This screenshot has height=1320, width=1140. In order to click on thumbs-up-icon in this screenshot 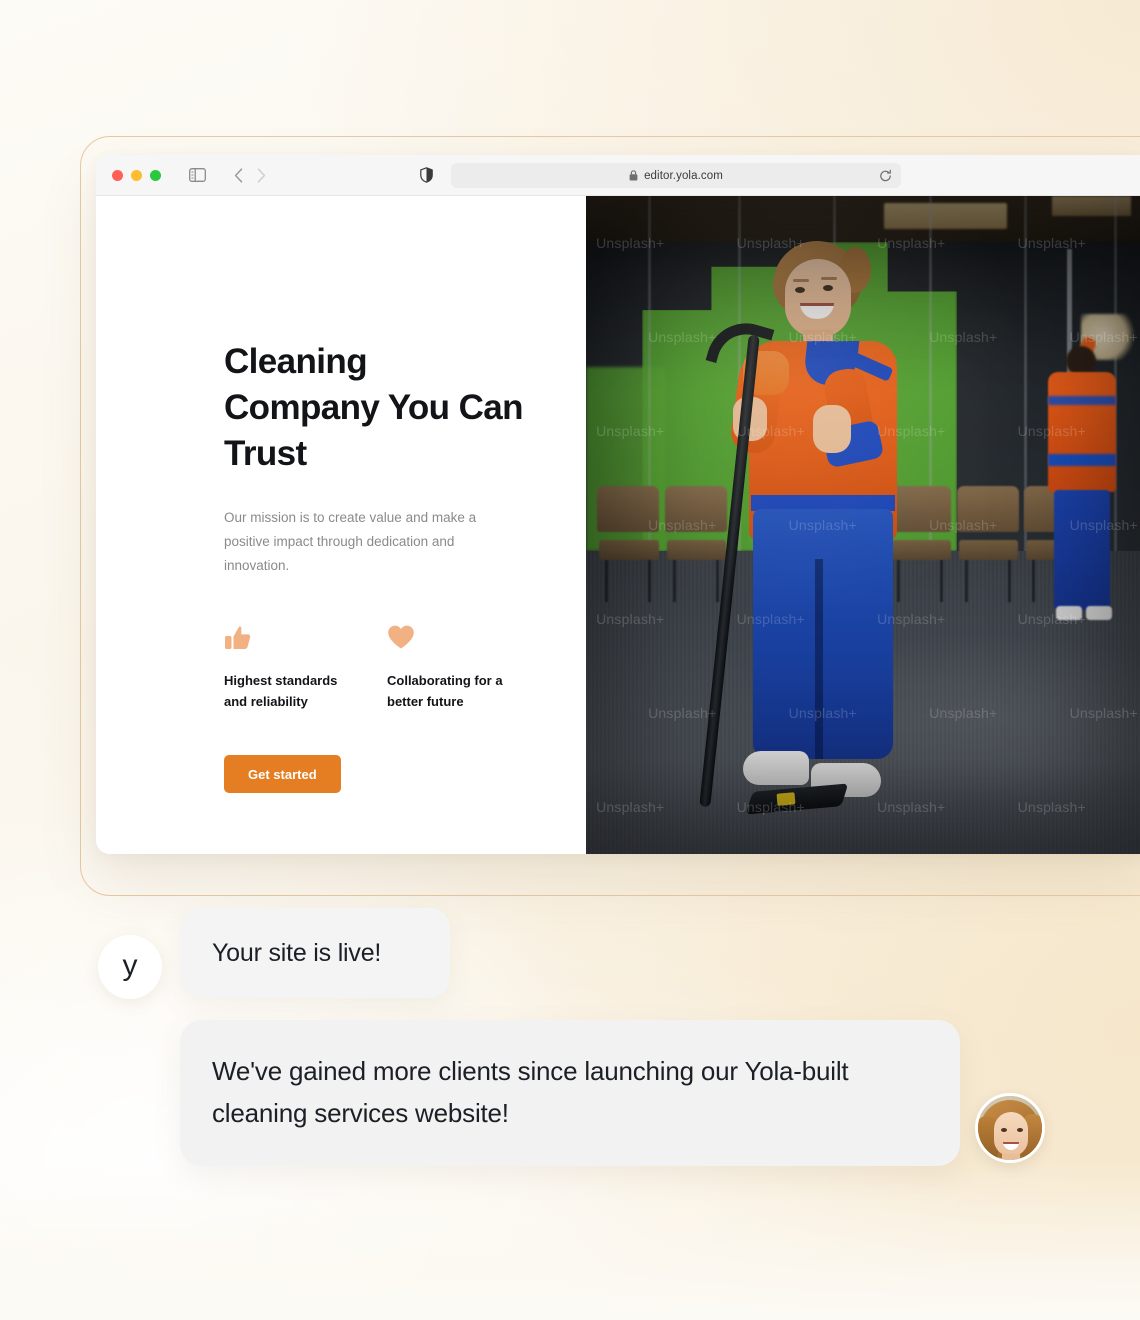, I will do `click(305, 639)`.